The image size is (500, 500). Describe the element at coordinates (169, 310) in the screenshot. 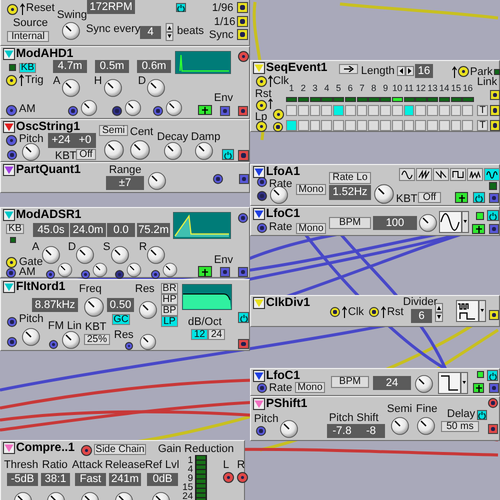

I see `toggle-button: BP` at that location.